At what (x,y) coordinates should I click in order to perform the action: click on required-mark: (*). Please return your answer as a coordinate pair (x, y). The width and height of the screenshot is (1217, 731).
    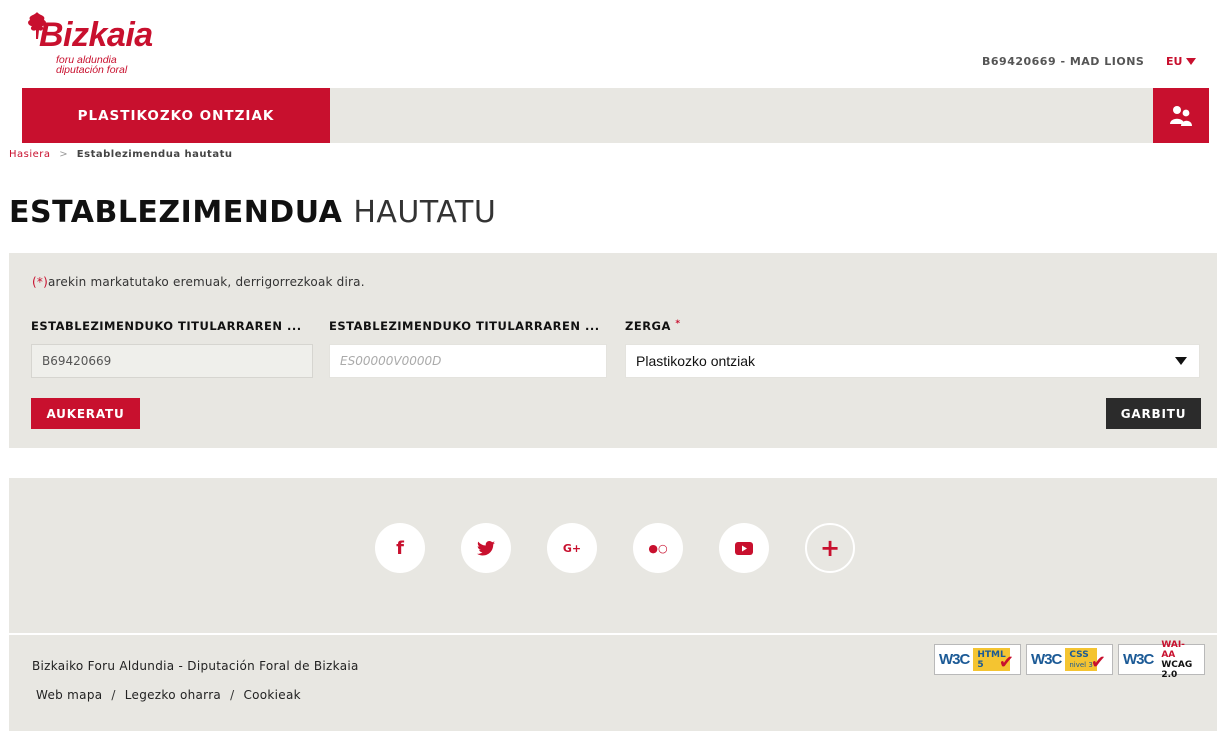
    Looking at the image, I should click on (40, 282).